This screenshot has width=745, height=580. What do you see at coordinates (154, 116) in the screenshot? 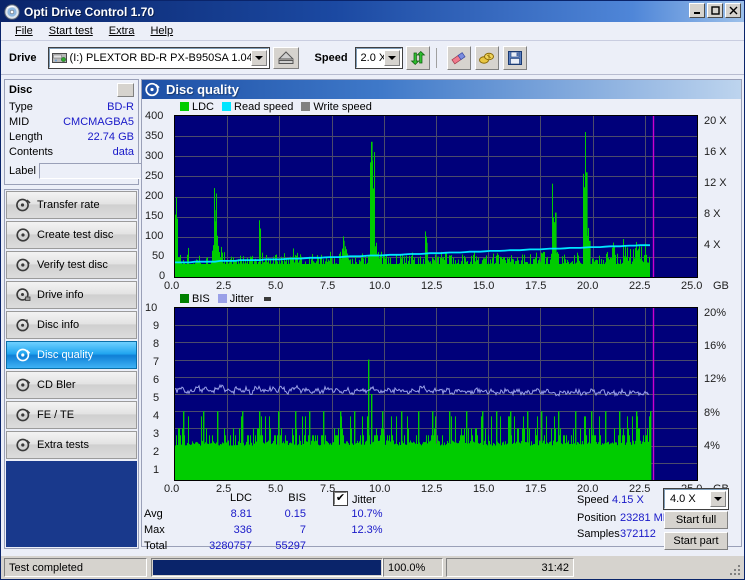
I see `top-ytick-400: 400` at bounding box center [154, 116].